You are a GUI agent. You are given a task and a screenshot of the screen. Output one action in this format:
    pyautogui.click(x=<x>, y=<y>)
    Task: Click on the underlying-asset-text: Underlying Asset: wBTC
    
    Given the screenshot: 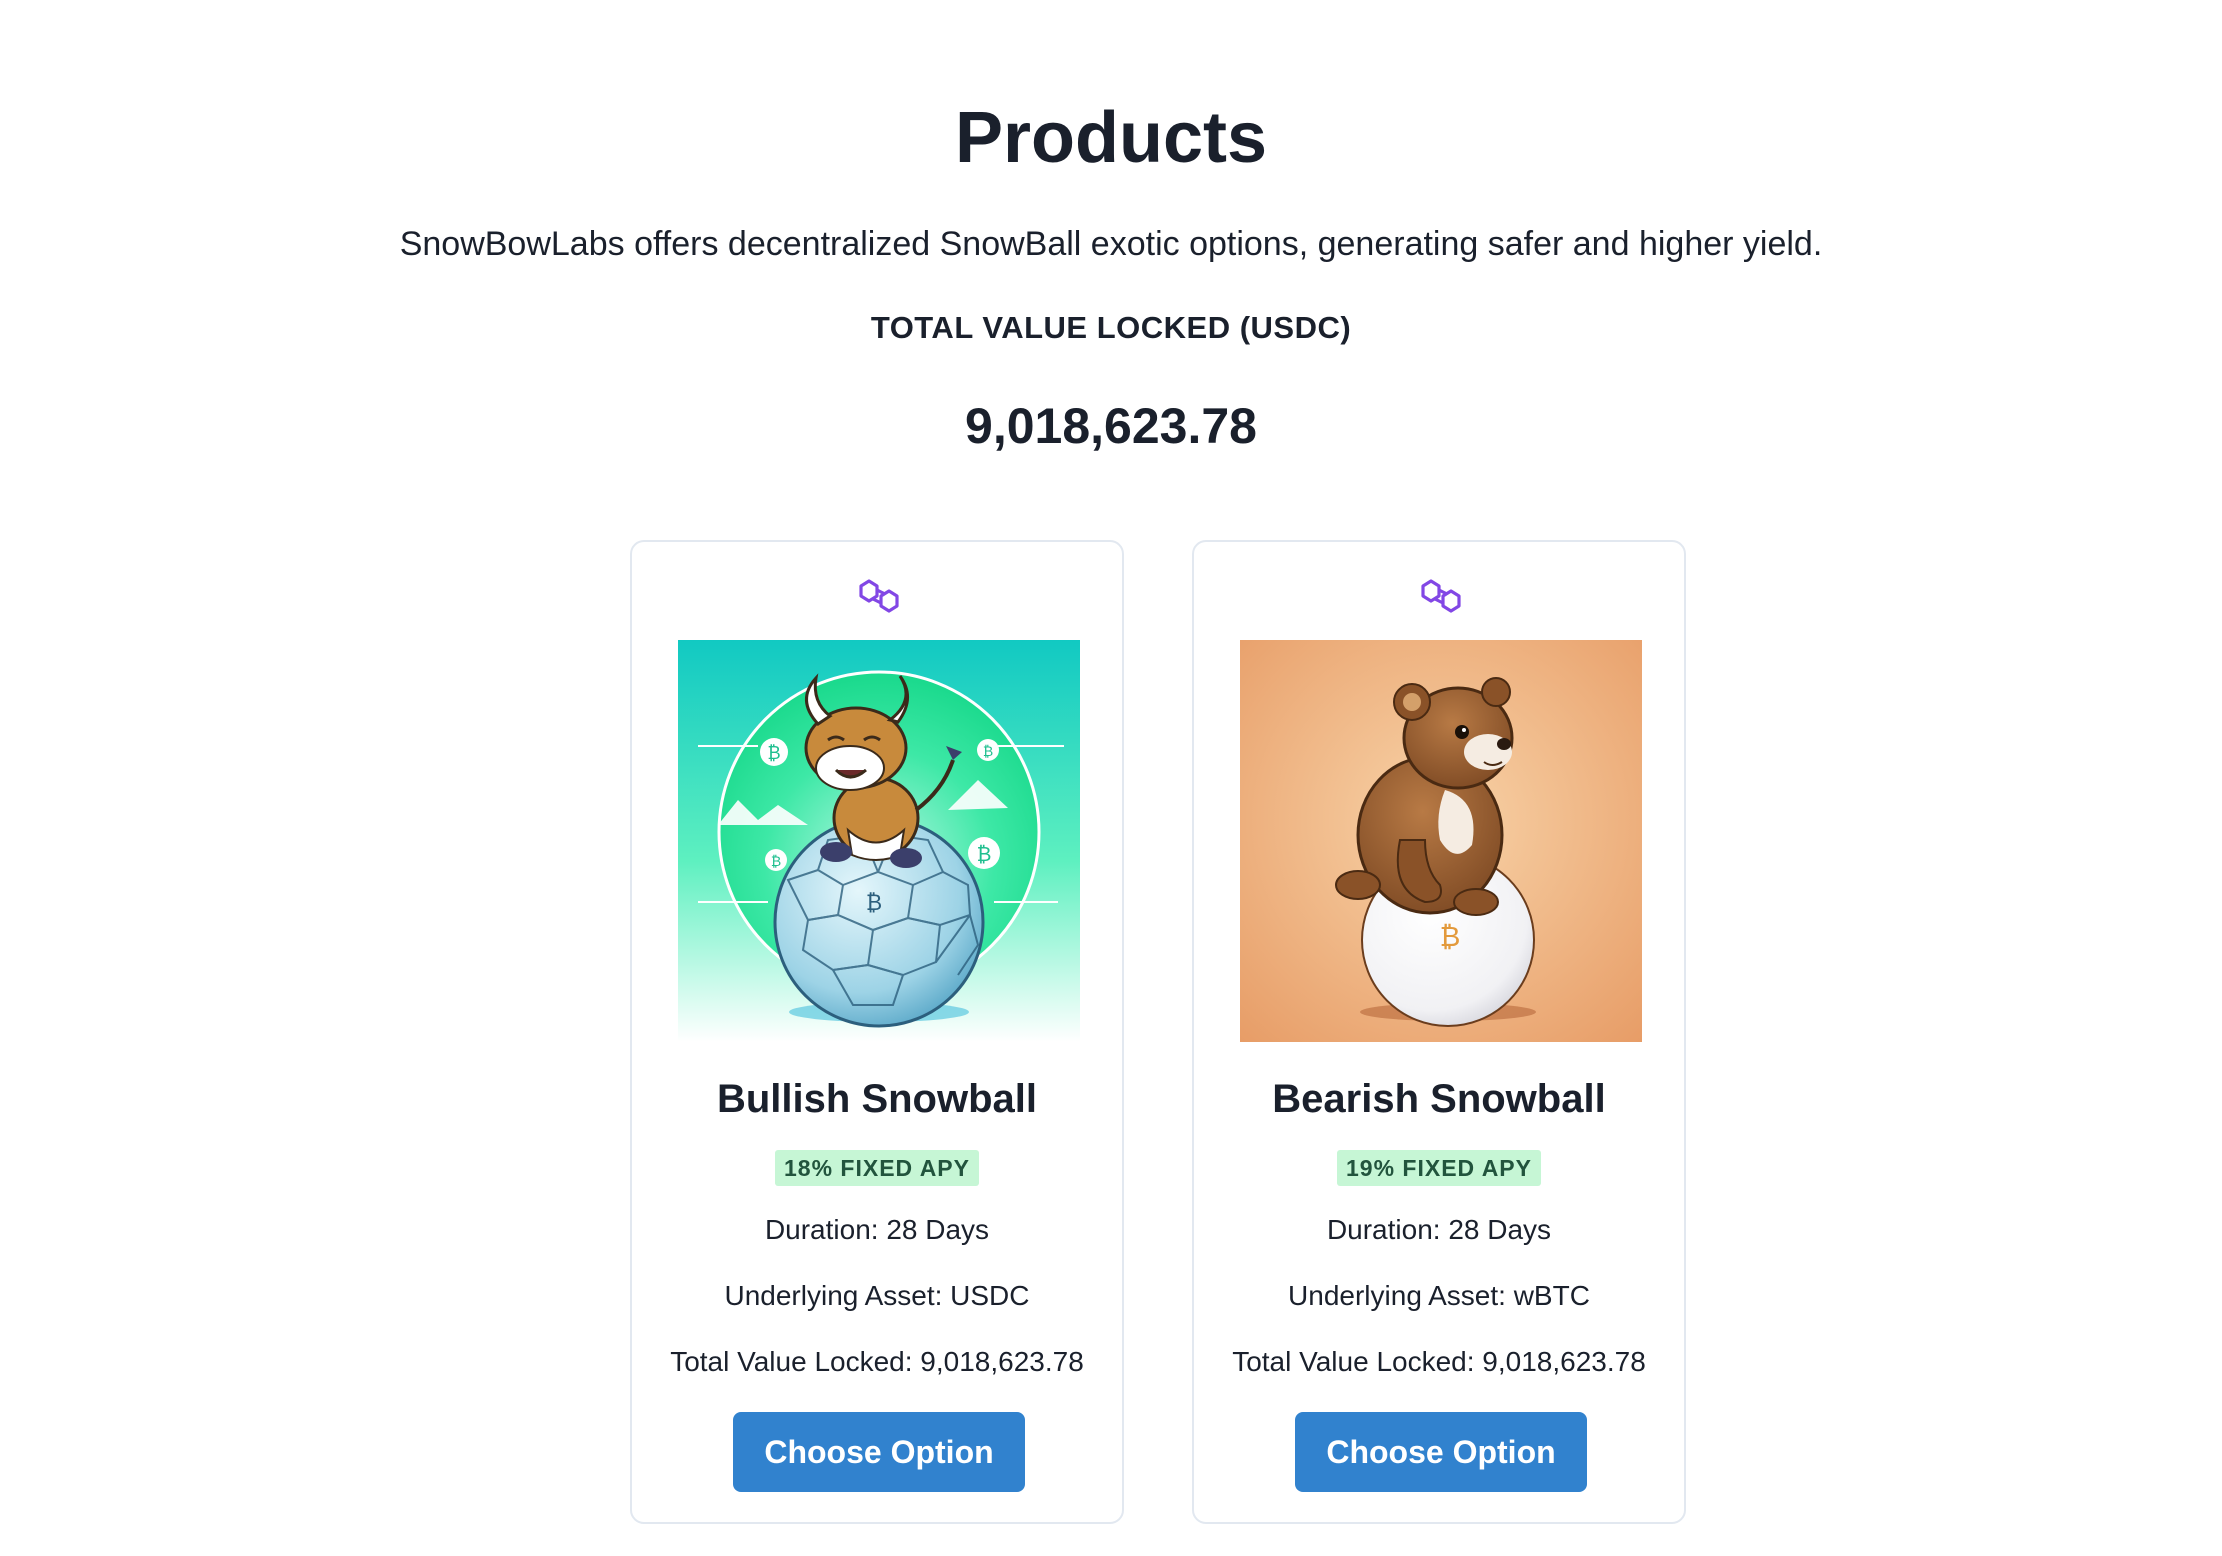 What is the action you would take?
    pyautogui.click(x=1439, y=1295)
    